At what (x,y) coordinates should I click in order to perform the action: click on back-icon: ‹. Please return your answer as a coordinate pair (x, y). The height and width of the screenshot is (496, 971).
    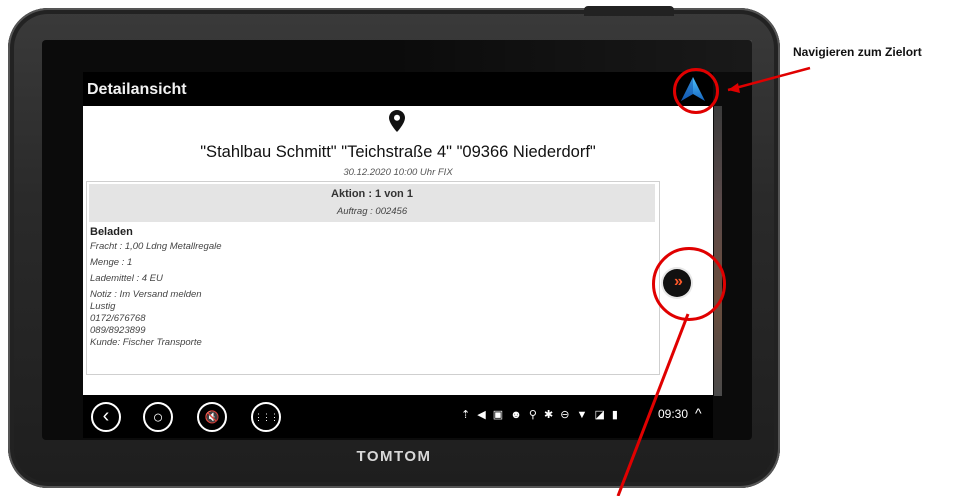
    Looking at the image, I should click on (106, 416).